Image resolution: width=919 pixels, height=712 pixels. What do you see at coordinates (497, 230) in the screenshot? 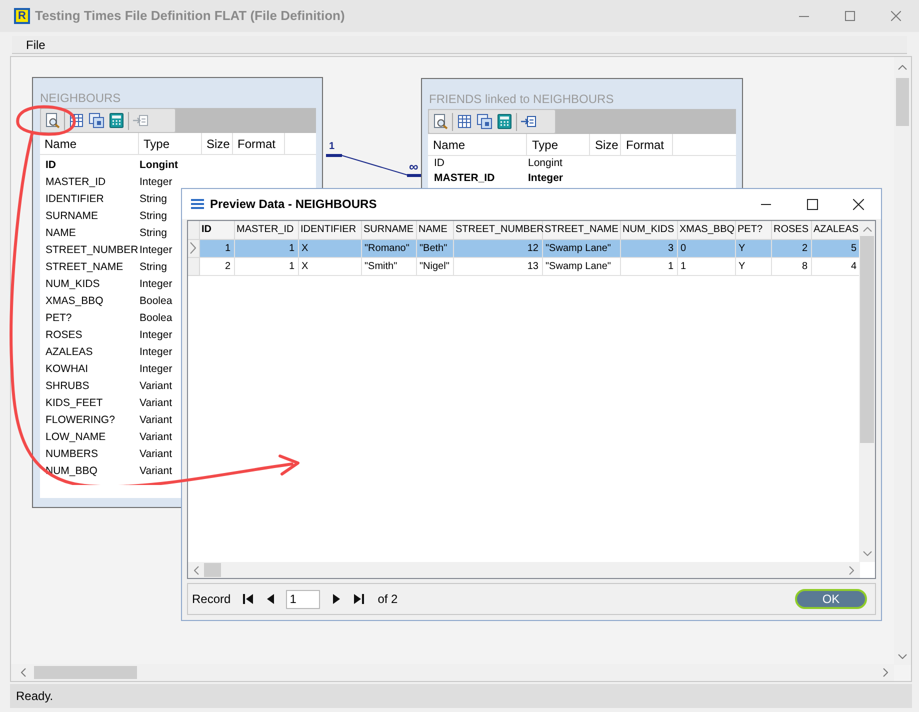
I see `column-header: STREET_NUMBER` at bounding box center [497, 230].